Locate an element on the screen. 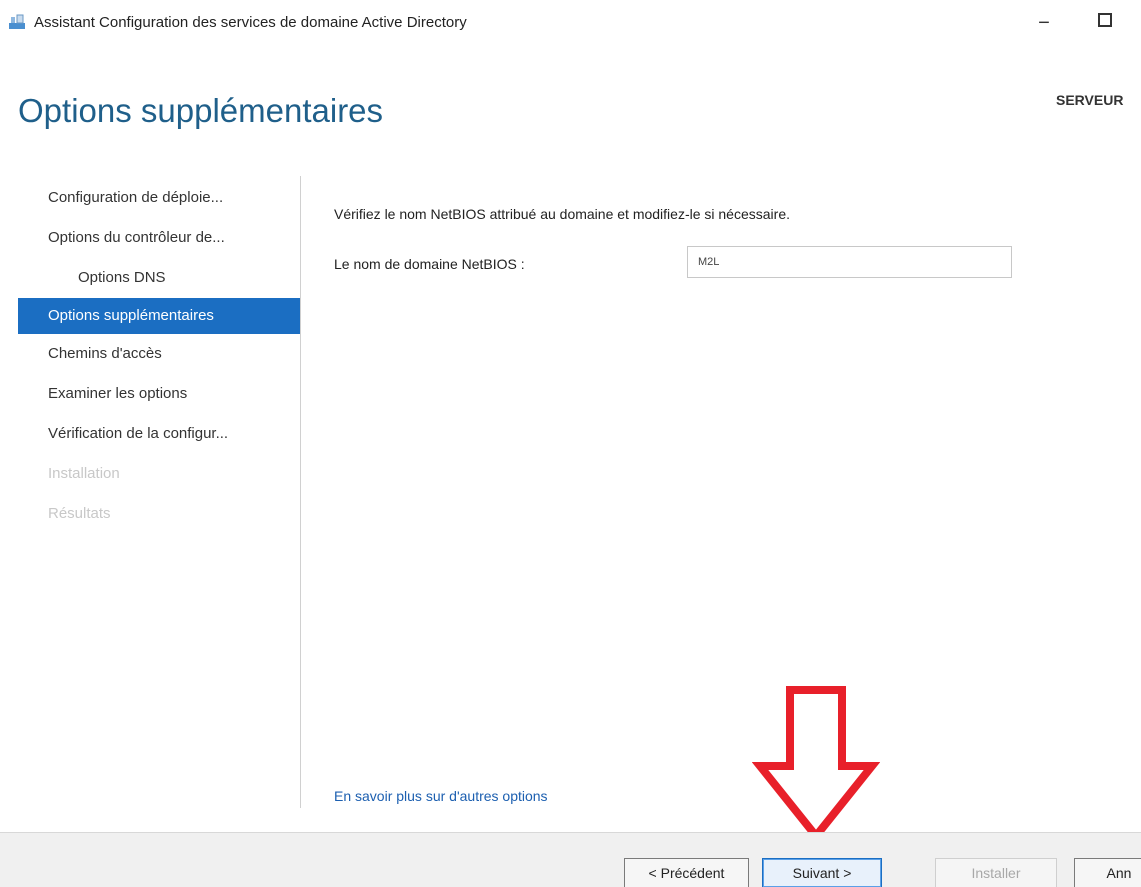 The height and width of the screenshot is (887, 1141). nav-step-results: Résultats is located at coordinates (79, 513).